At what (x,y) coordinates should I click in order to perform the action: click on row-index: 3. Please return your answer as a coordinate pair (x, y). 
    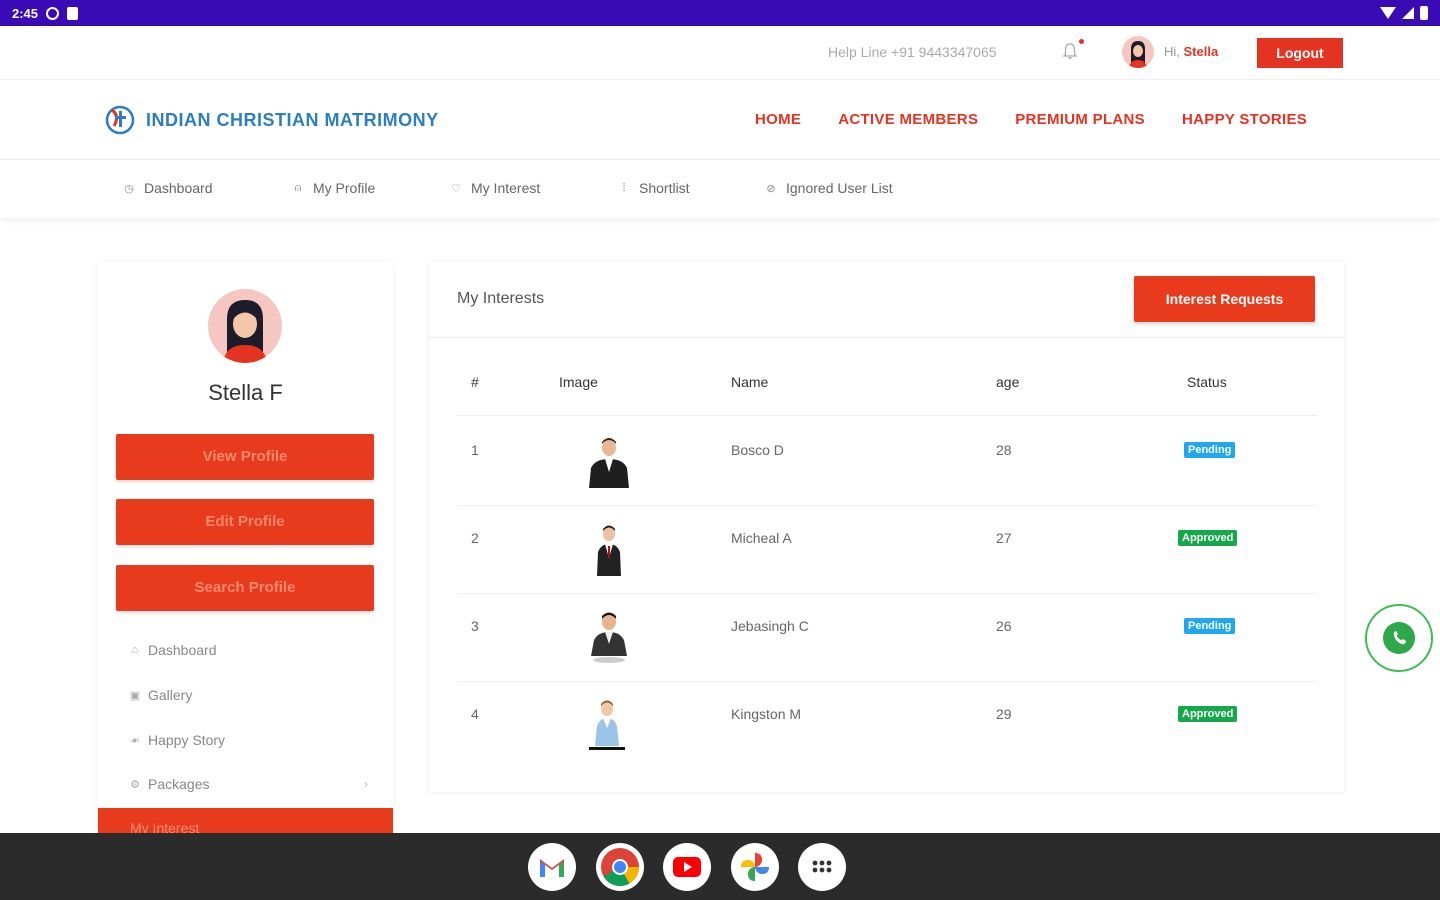
    Looking at the image, I should click on (475, 626).